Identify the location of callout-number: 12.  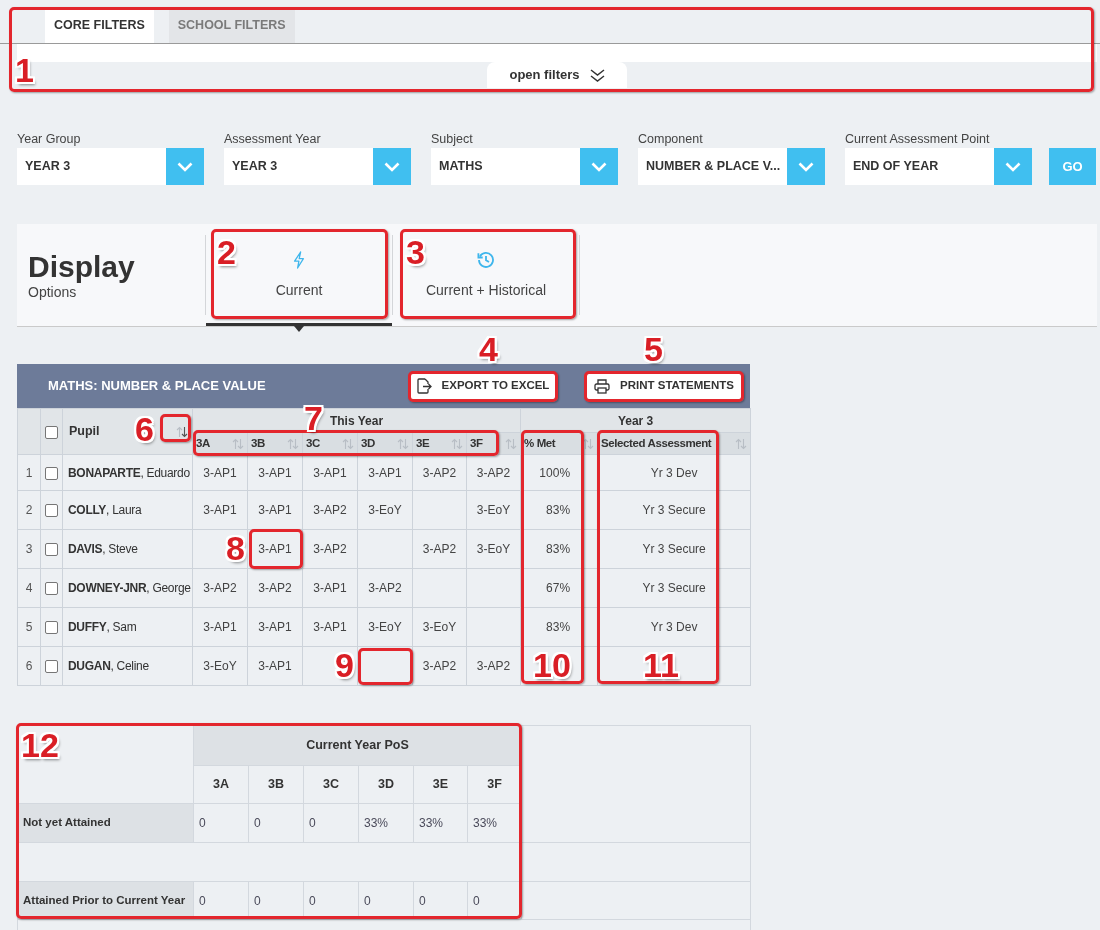
(40, 745).